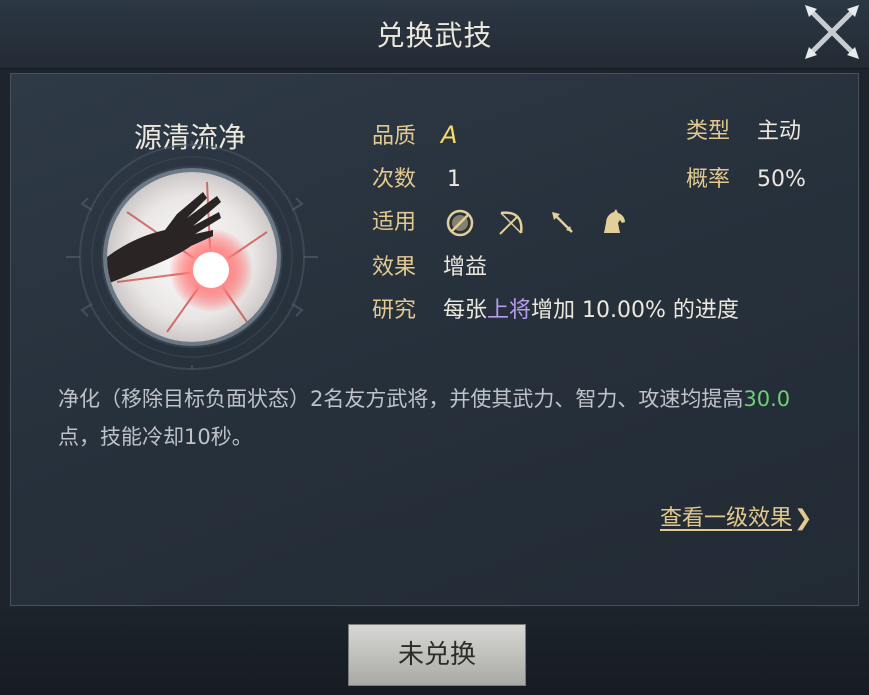 The width and height of the screenshot is (869, 695). What do you see at coordinates (803, 518) in the screenshot?
I see `chevron-right-icon: ❯` at bounding box center [803, 518].